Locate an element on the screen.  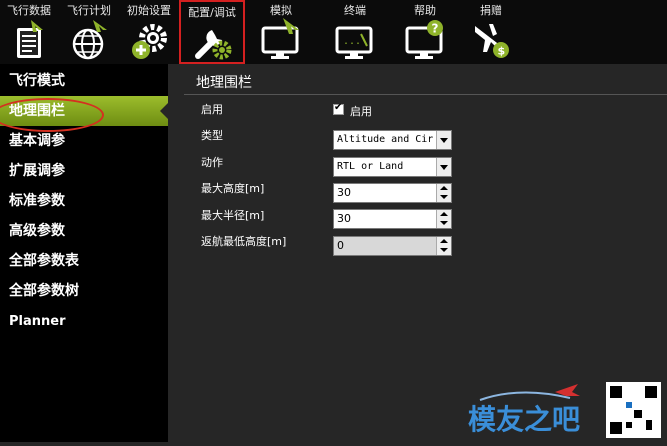
fence-type-select: Altitude and Cir is located at coordinates (392, 140).